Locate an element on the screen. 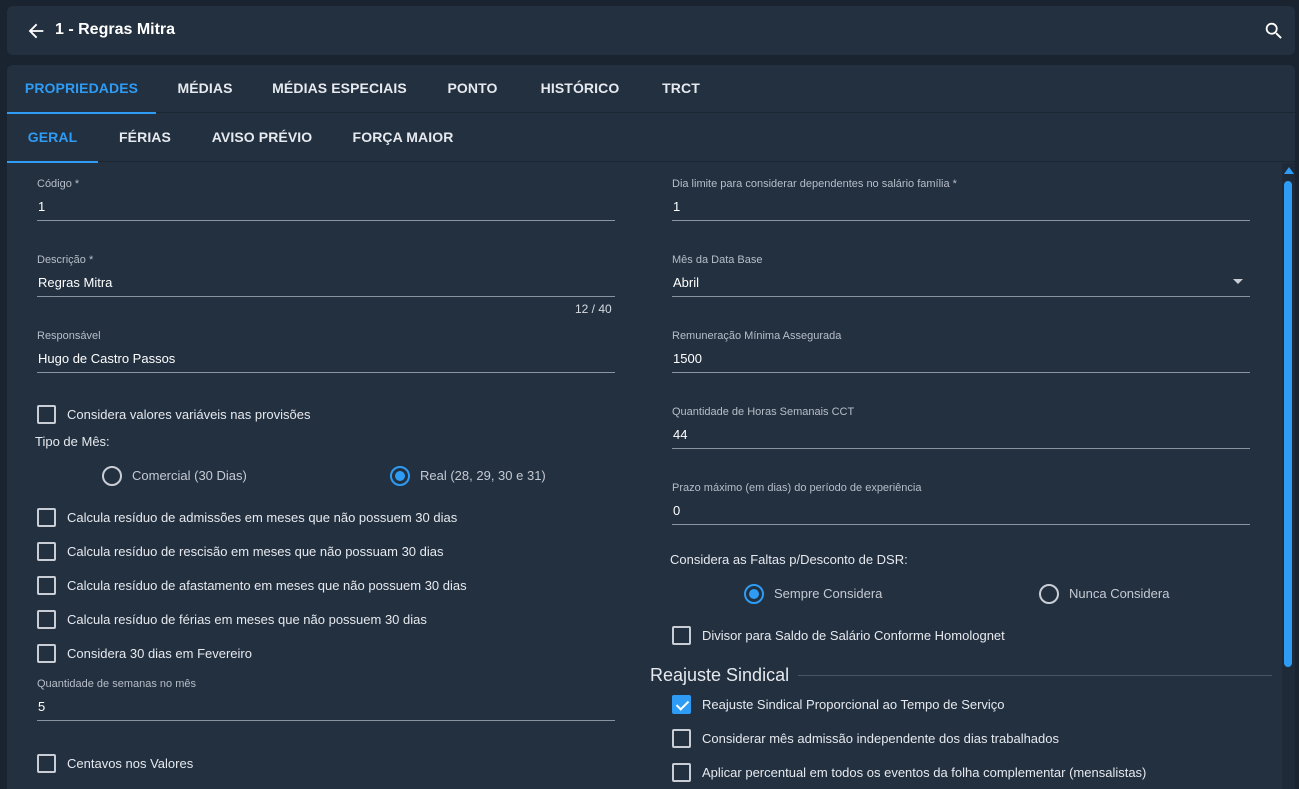 Image resolution: width=1299 pixels, height=789 pixels. codigo-label: Código * is located at coordinates (58, 184).